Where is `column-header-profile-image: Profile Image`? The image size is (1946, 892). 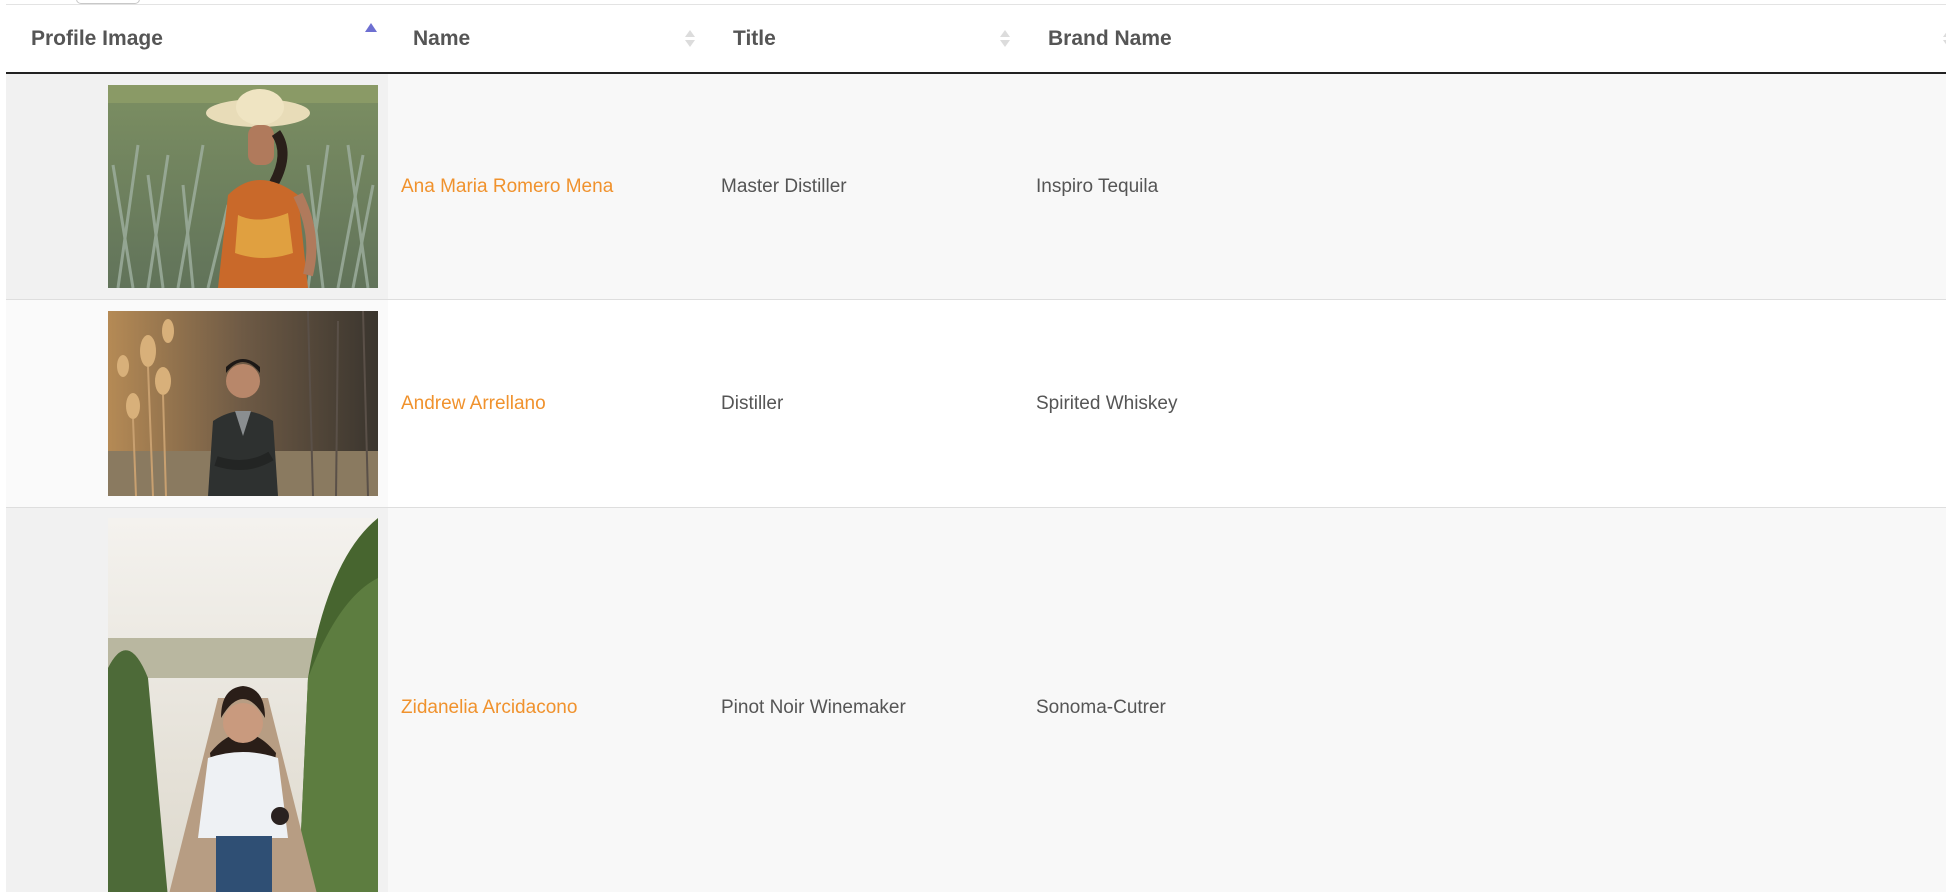 column-header-profile-image: Profile Image is located at coordinates (197, 39).